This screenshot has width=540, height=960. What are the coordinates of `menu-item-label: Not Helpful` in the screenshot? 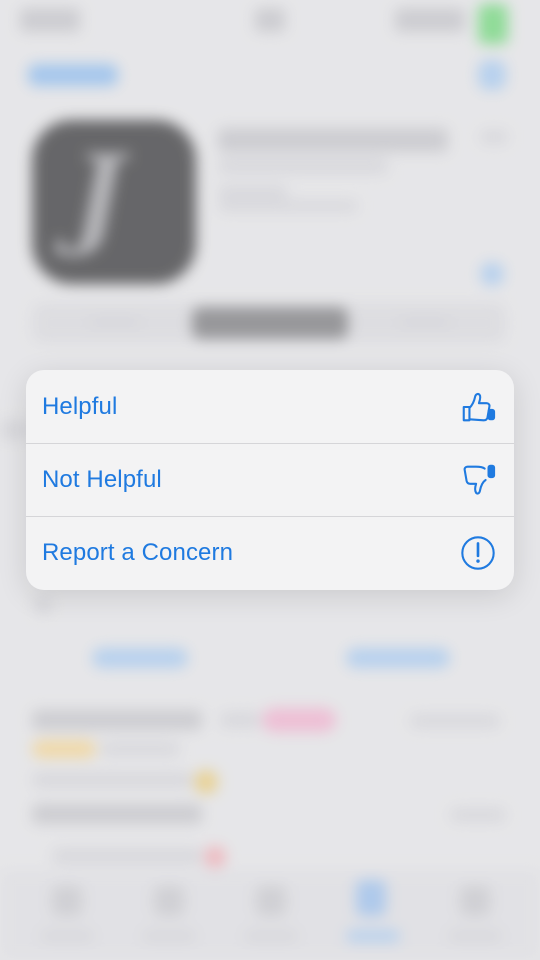 It's located at (102, 479).